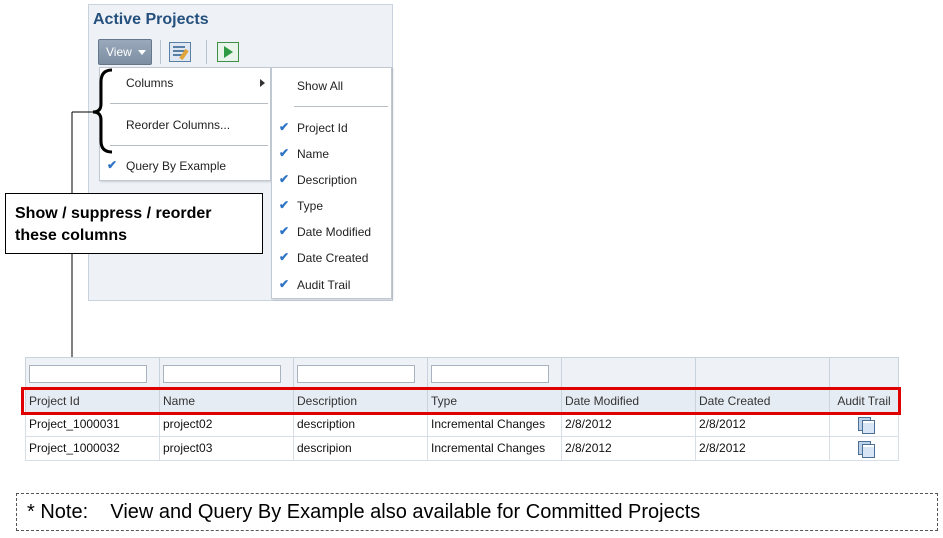 The height and width of the screenshot is (538, 943). Describe the element at coordinates (227, 448) in the screenshot. I see `cell-name: project03` at that location.